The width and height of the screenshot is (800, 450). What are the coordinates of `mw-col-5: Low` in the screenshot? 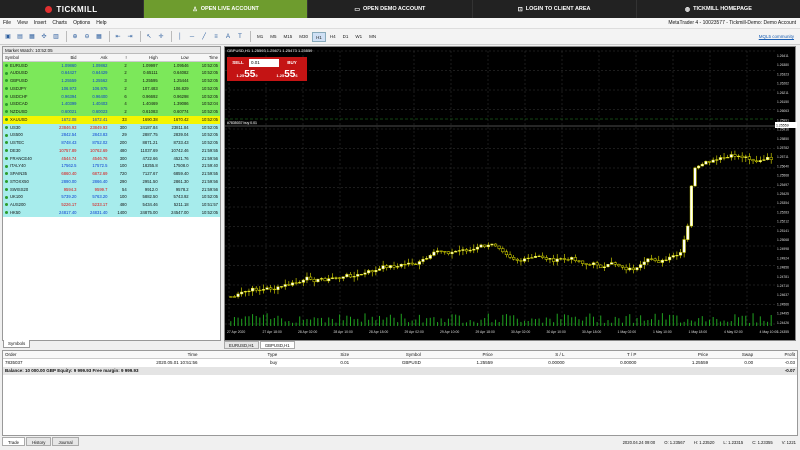 It's located at (175, 58).